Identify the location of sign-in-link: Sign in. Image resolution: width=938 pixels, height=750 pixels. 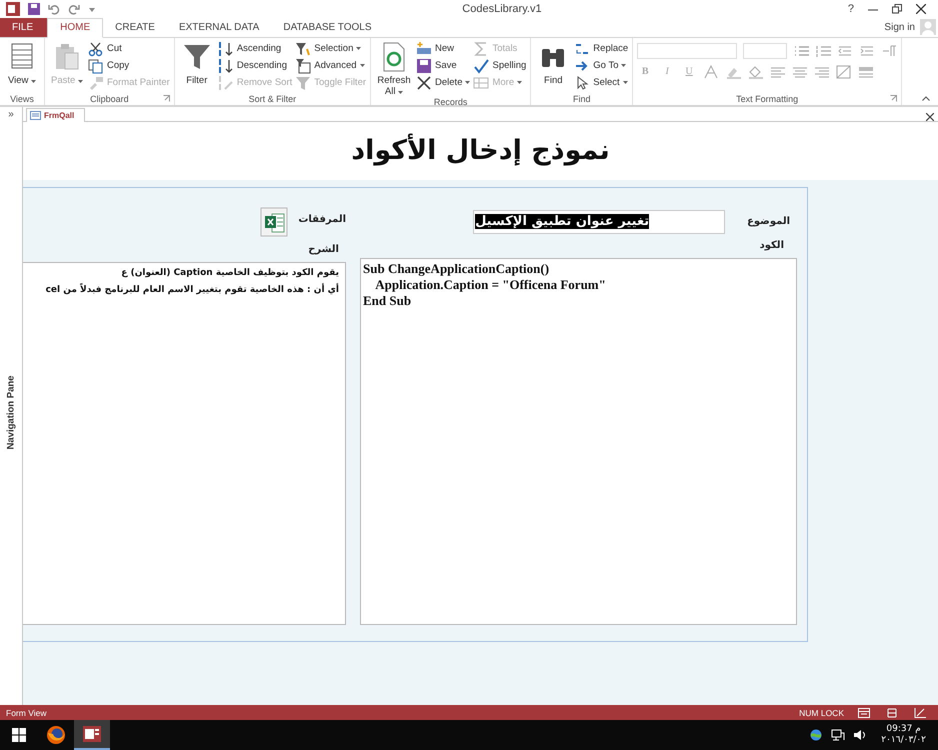
(899, 27).